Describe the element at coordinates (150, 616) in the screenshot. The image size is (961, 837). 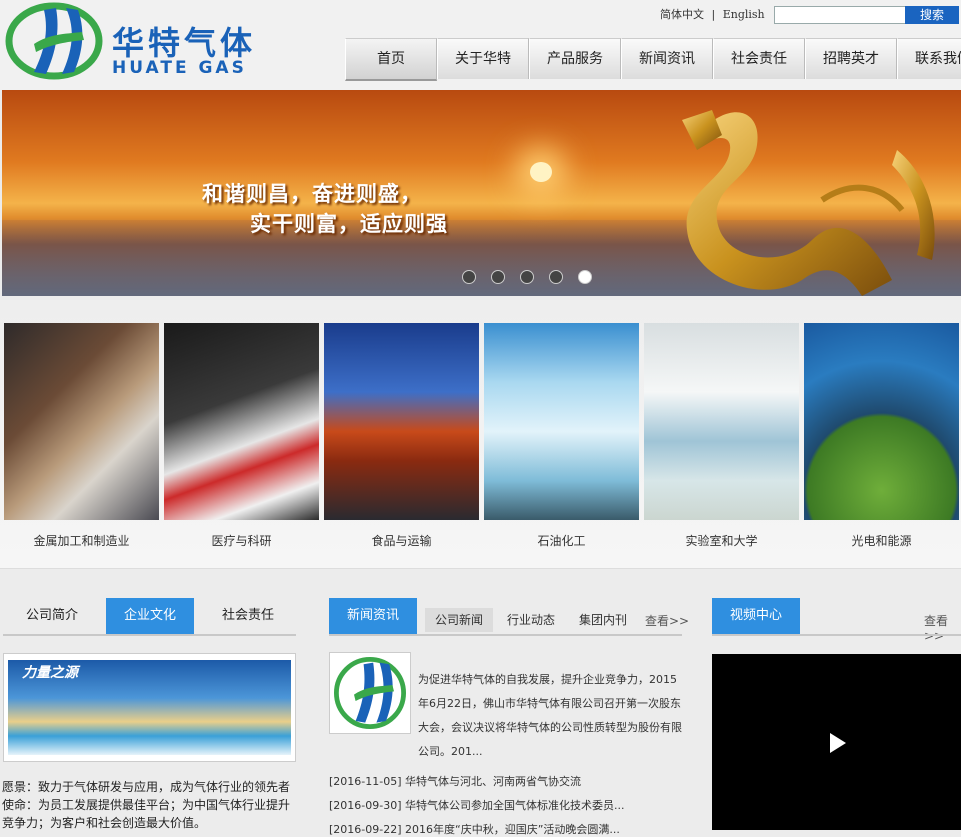
I see `tab-corporate-culture: 企业文化` at that location.